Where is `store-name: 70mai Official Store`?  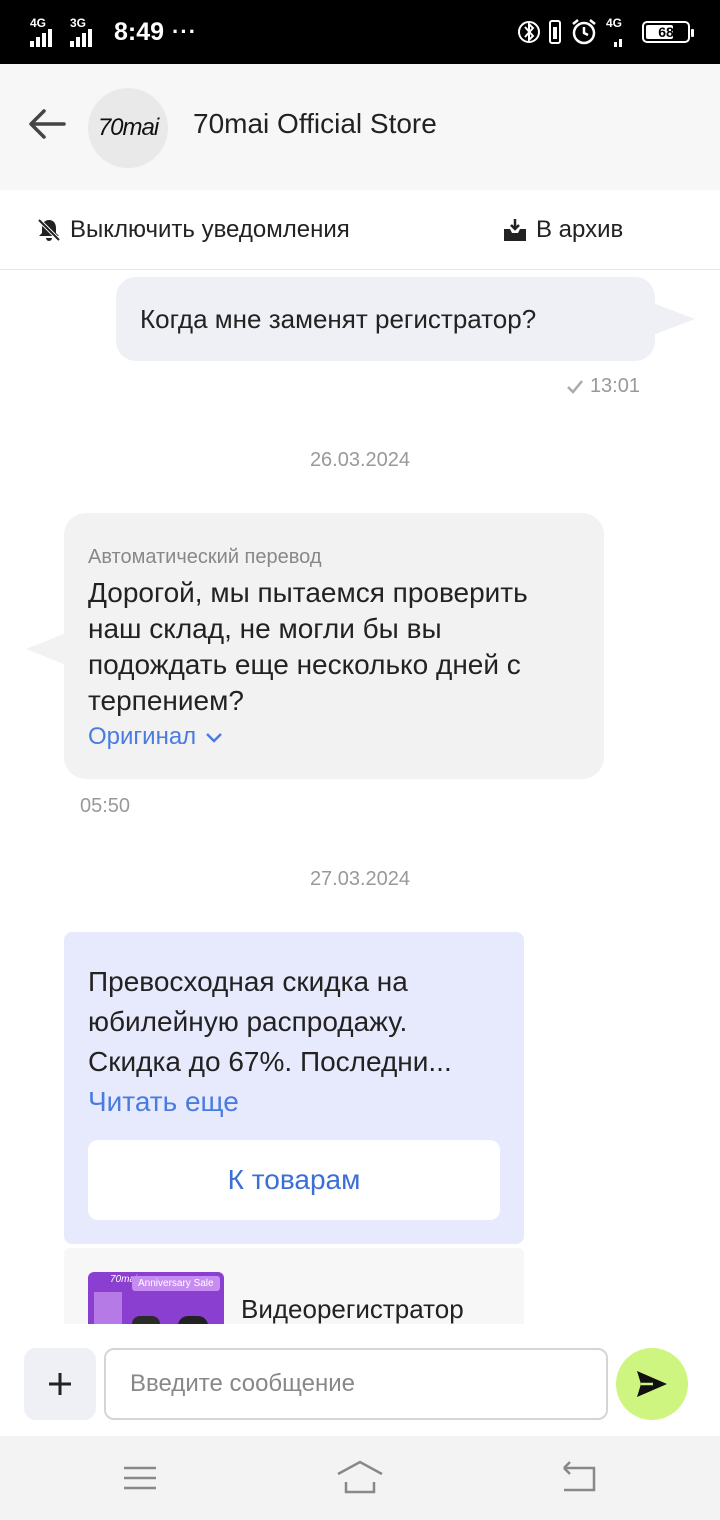 store-name: 70mai Official Store is located at coordinates (315, 124).